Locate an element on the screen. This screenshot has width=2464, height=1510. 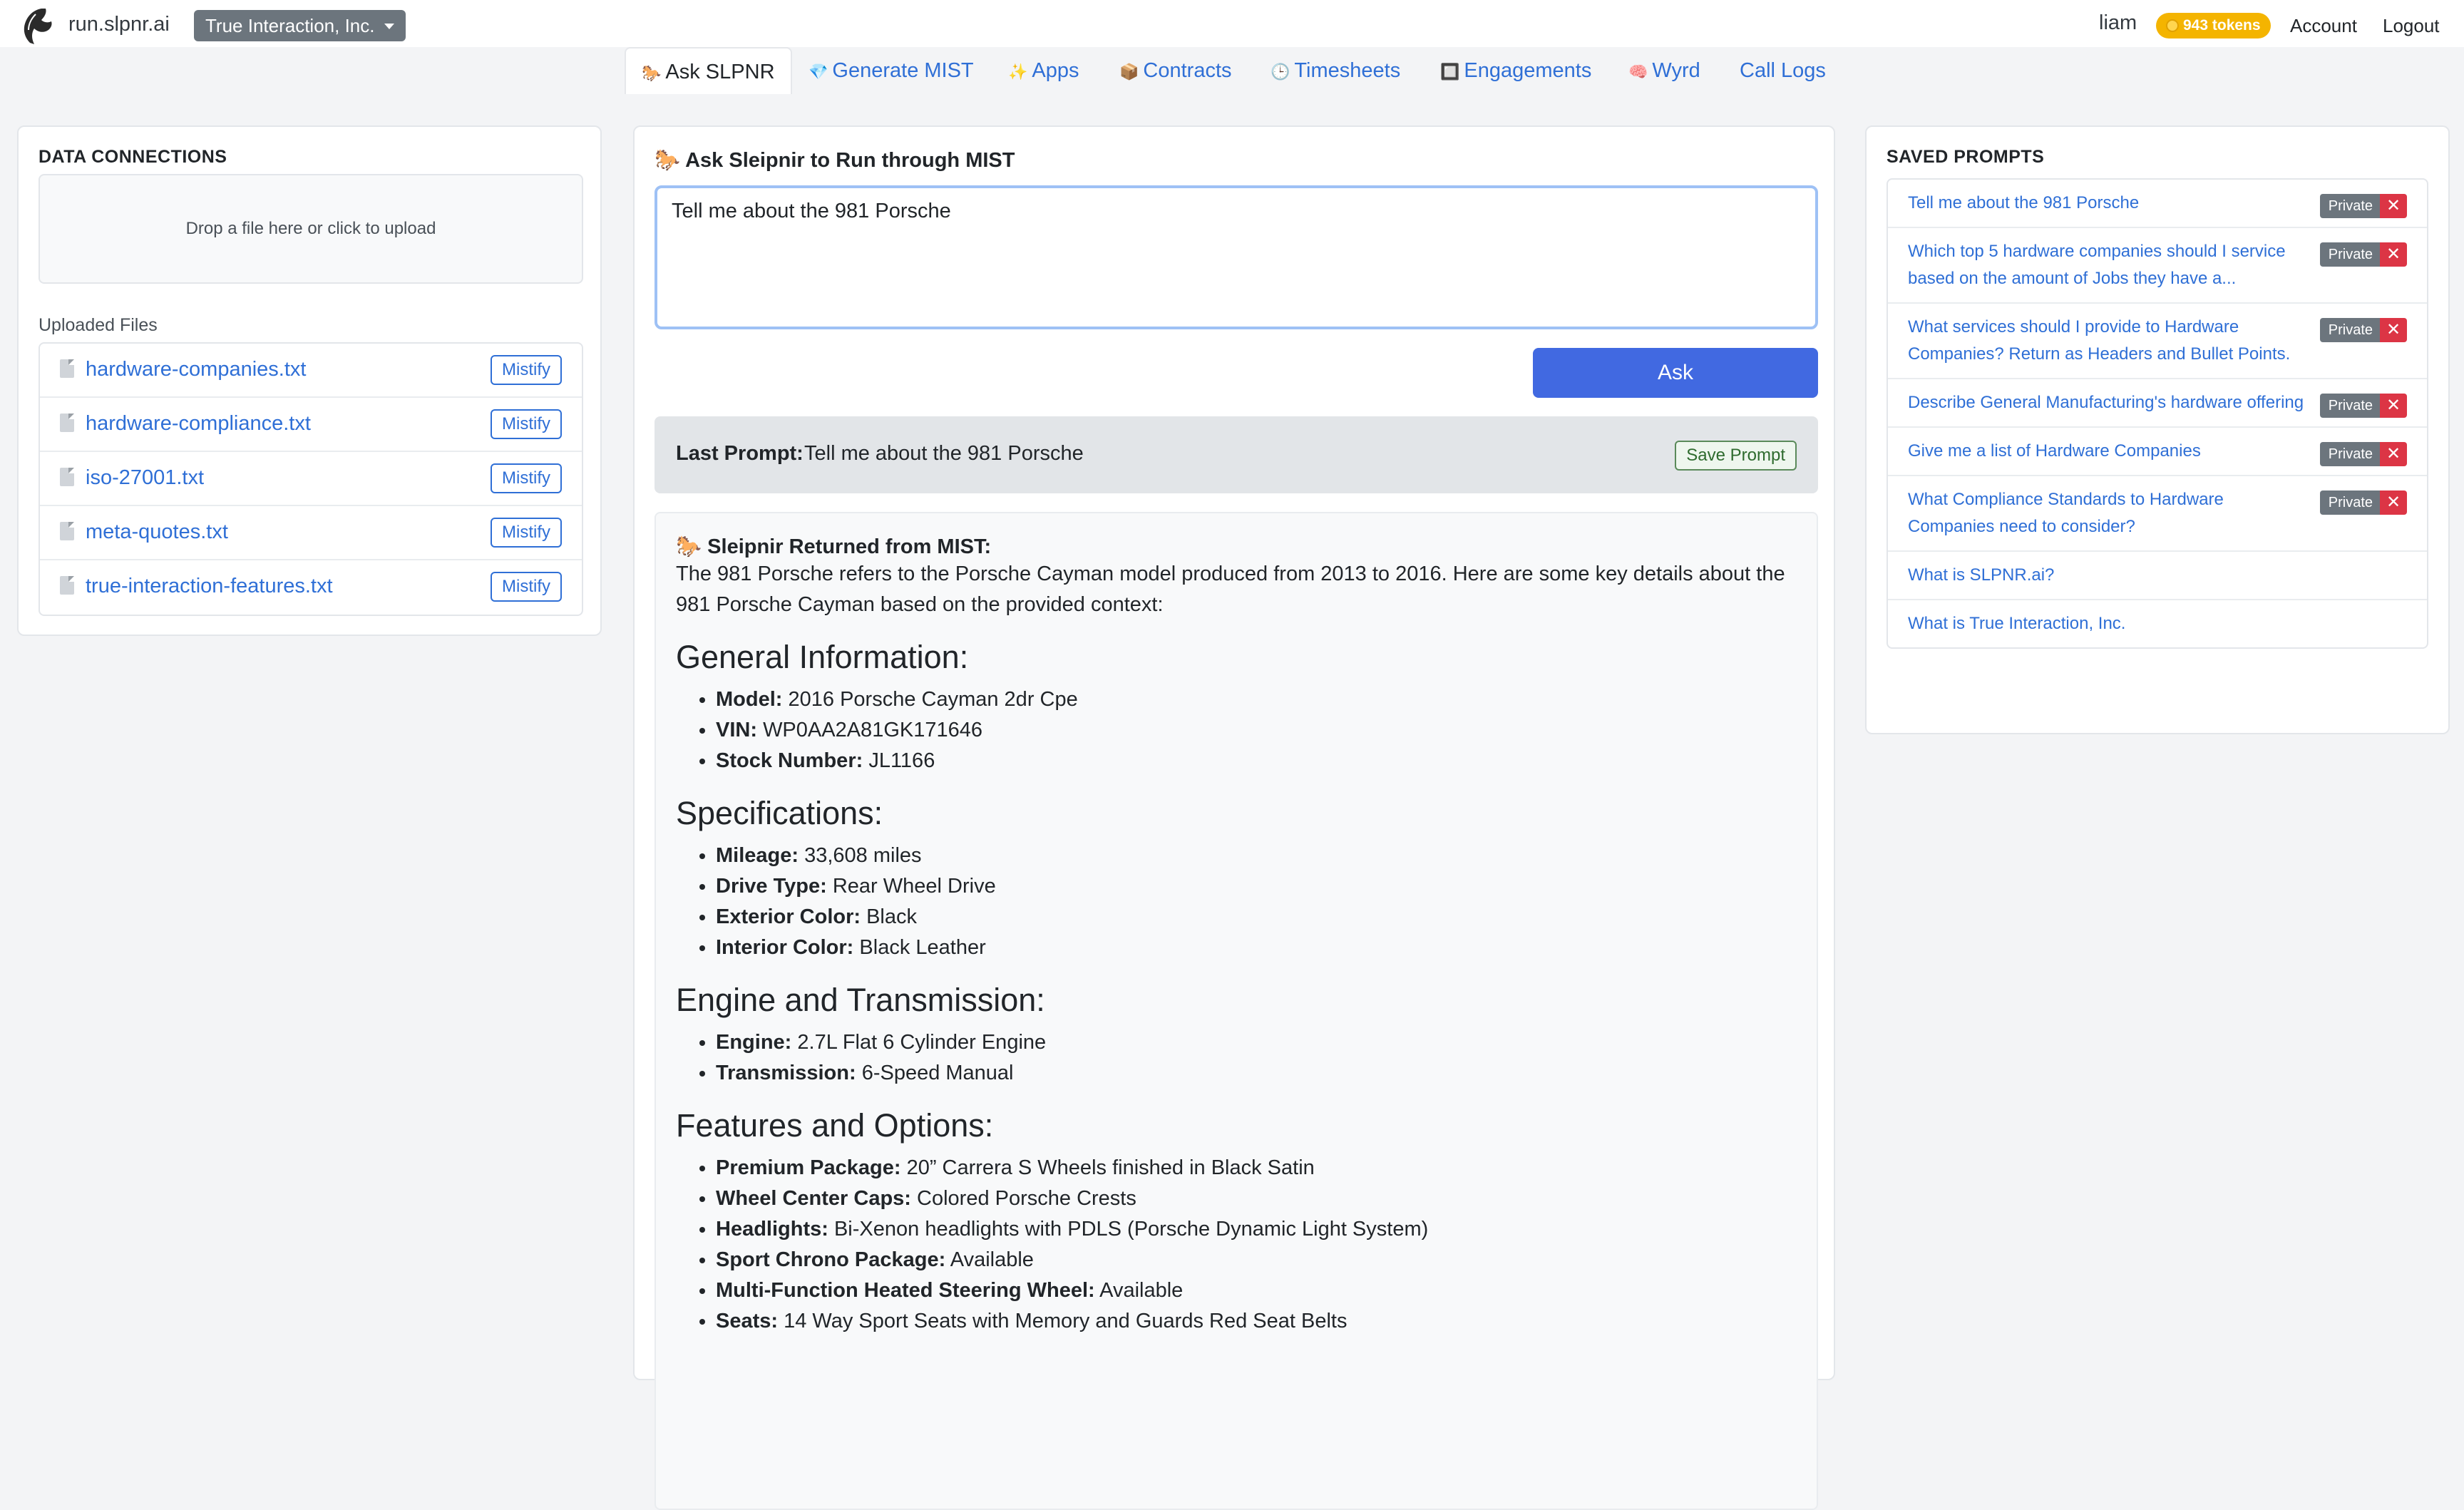
square-icon: 🔲 is located at coordinates (1450, 72).